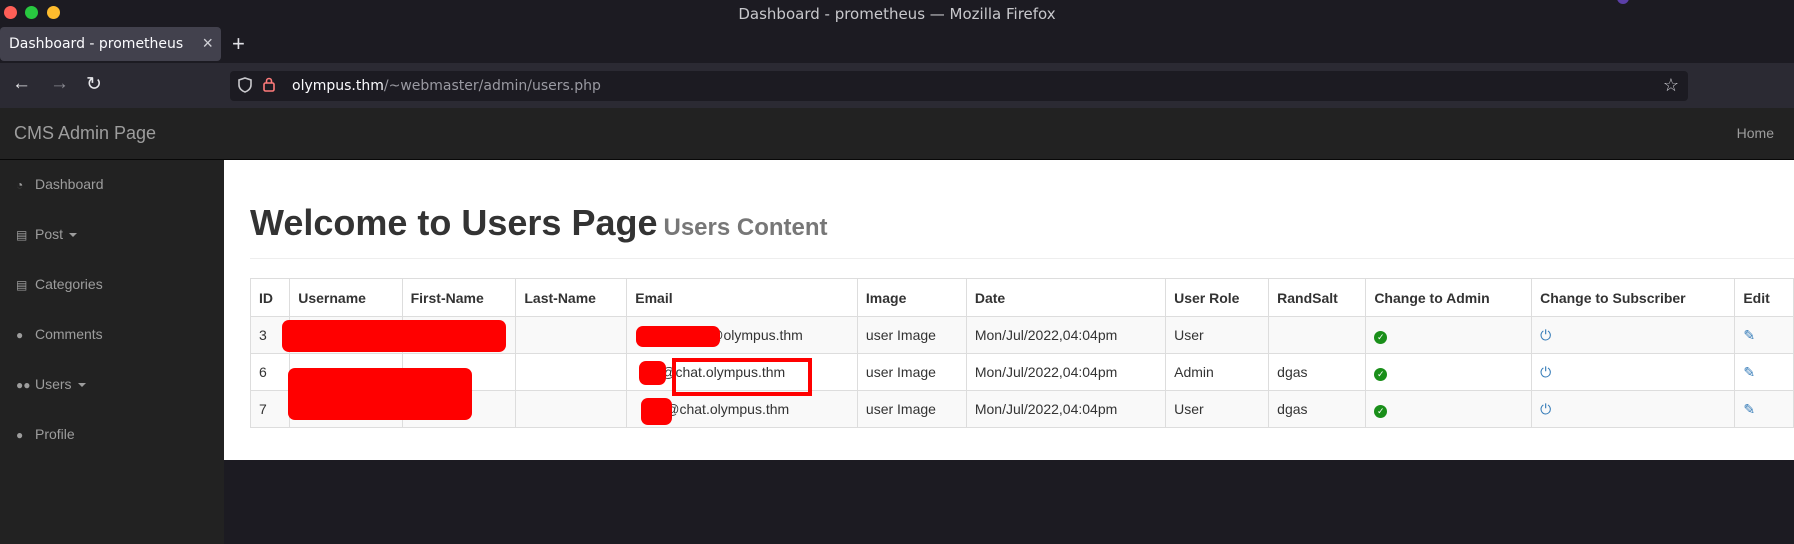  I want to click on shield-icon, so click(245, 87).